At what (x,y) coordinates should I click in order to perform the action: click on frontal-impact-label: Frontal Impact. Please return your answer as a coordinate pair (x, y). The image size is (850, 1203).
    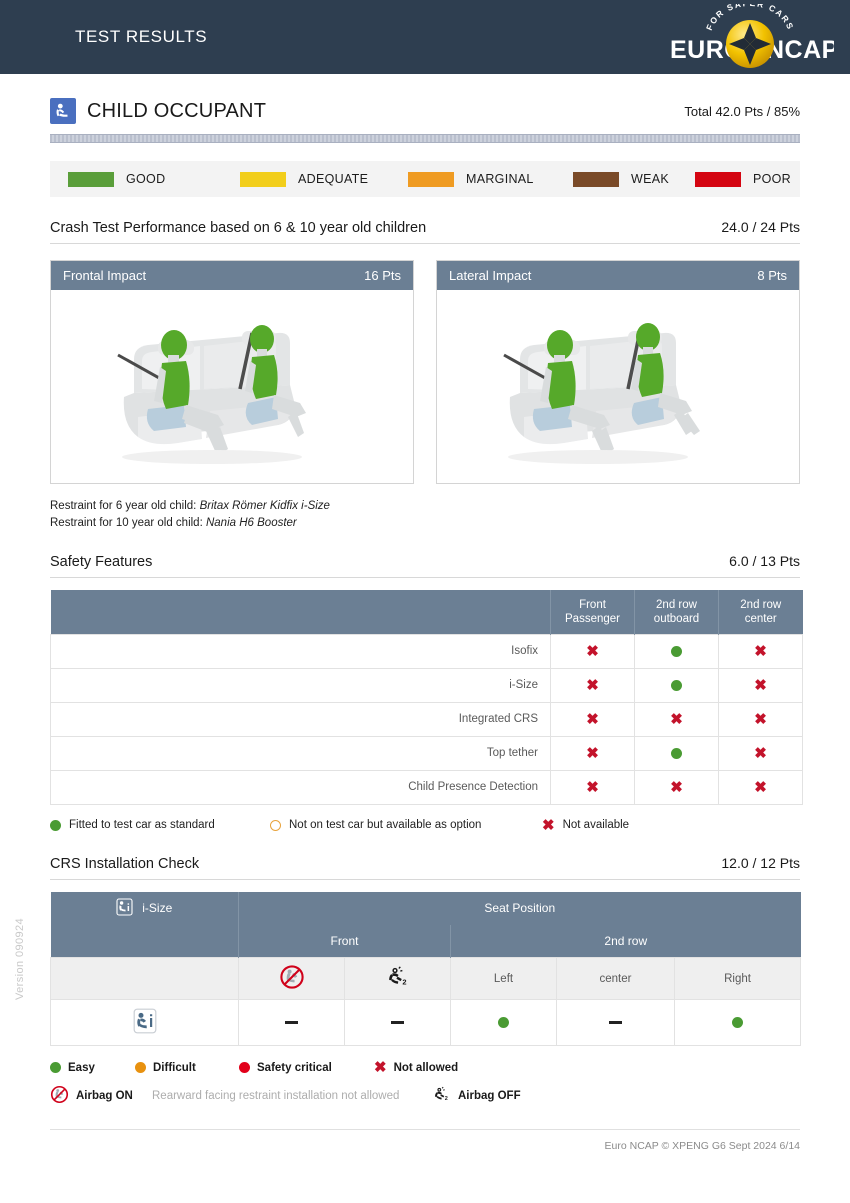
    Looking at the image, I should click on (105, 275).